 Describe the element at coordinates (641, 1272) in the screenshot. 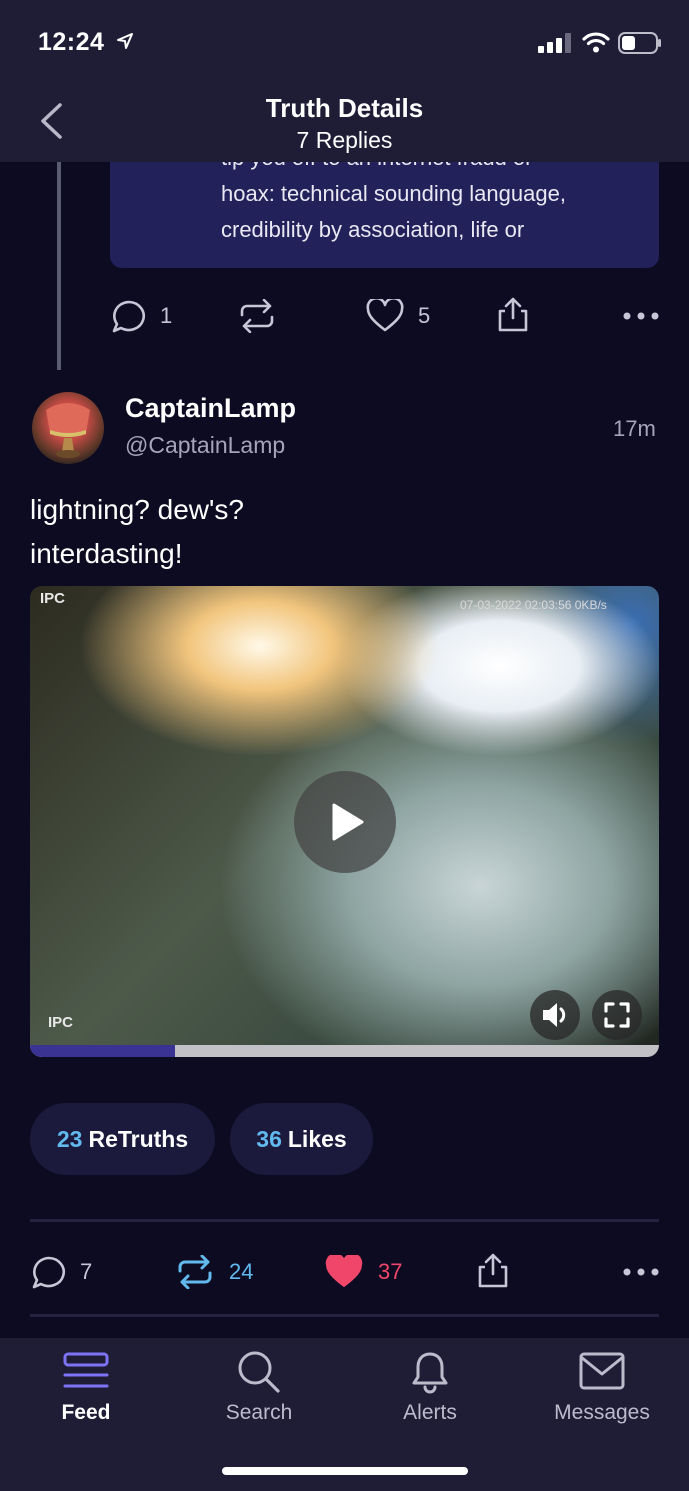

I see `more-options-icon` at that location.